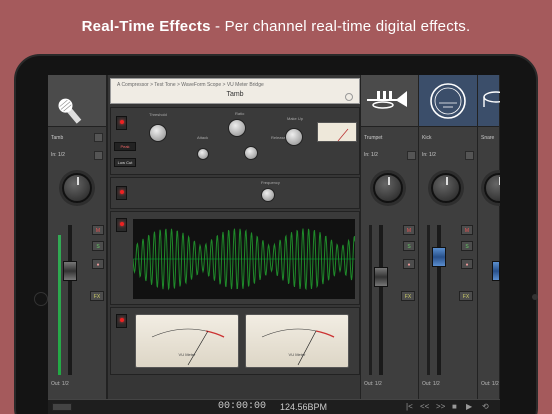 This screenshot has height=414, width=552. I want to click on channel-strip-kick: Kick In: 1/2 M S ● FX Out: 1/2, so click(448, 244).